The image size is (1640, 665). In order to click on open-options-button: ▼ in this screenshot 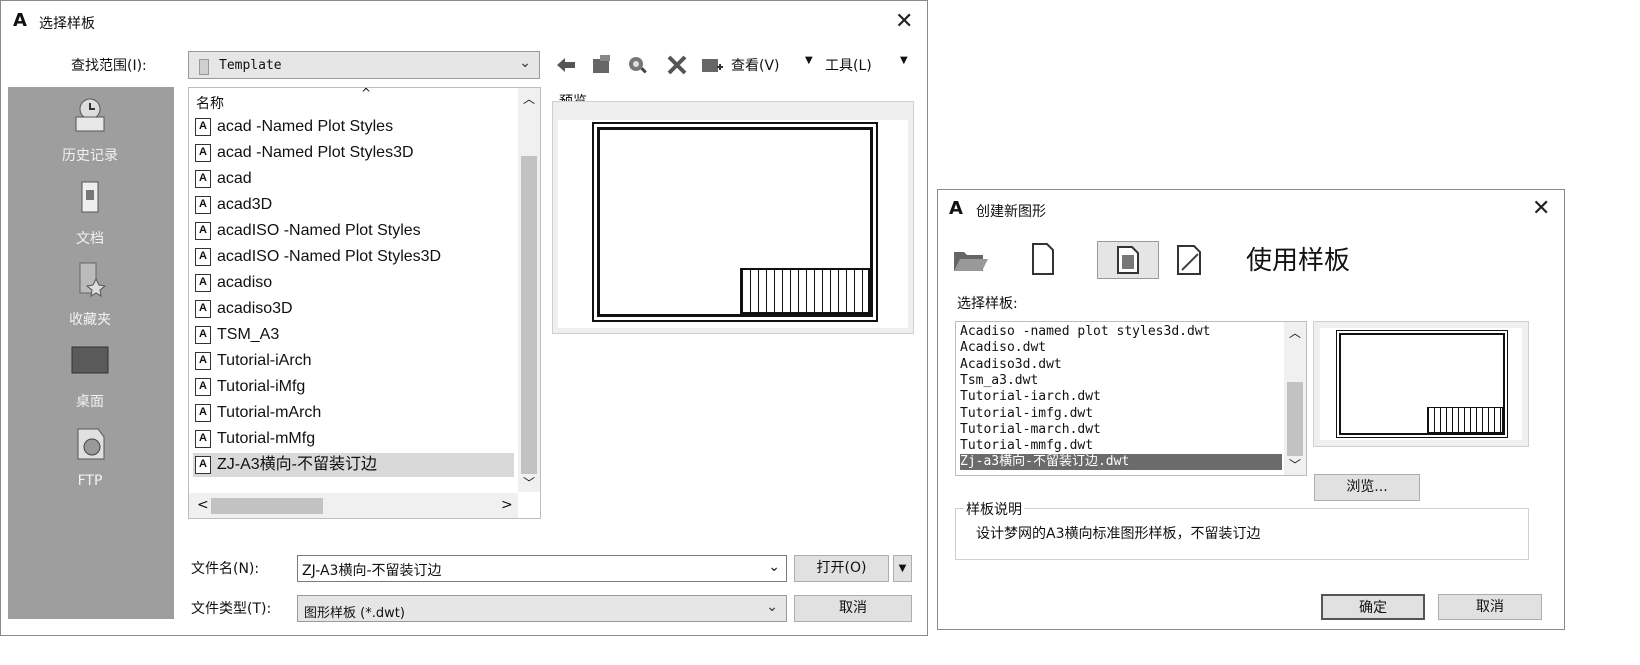, I will do `click(902, 568)`.